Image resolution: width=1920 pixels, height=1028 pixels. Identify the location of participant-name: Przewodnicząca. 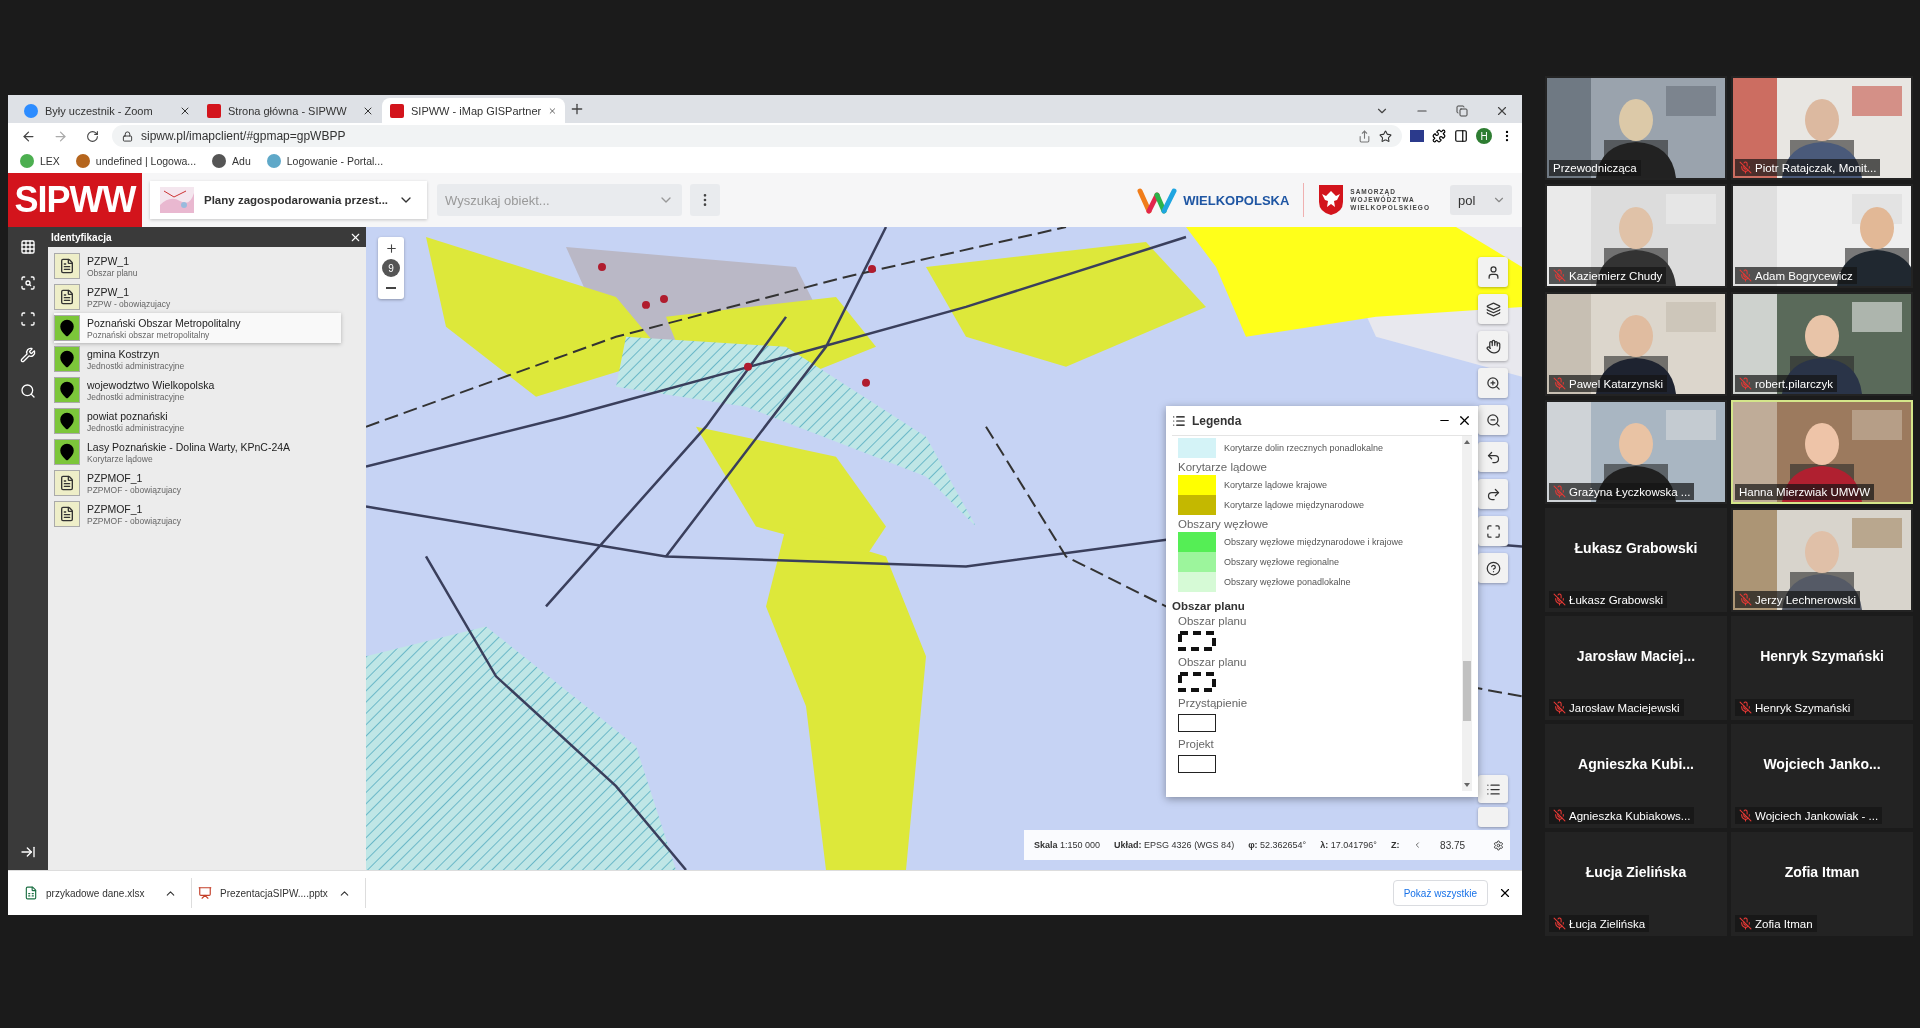
(1595, 168).